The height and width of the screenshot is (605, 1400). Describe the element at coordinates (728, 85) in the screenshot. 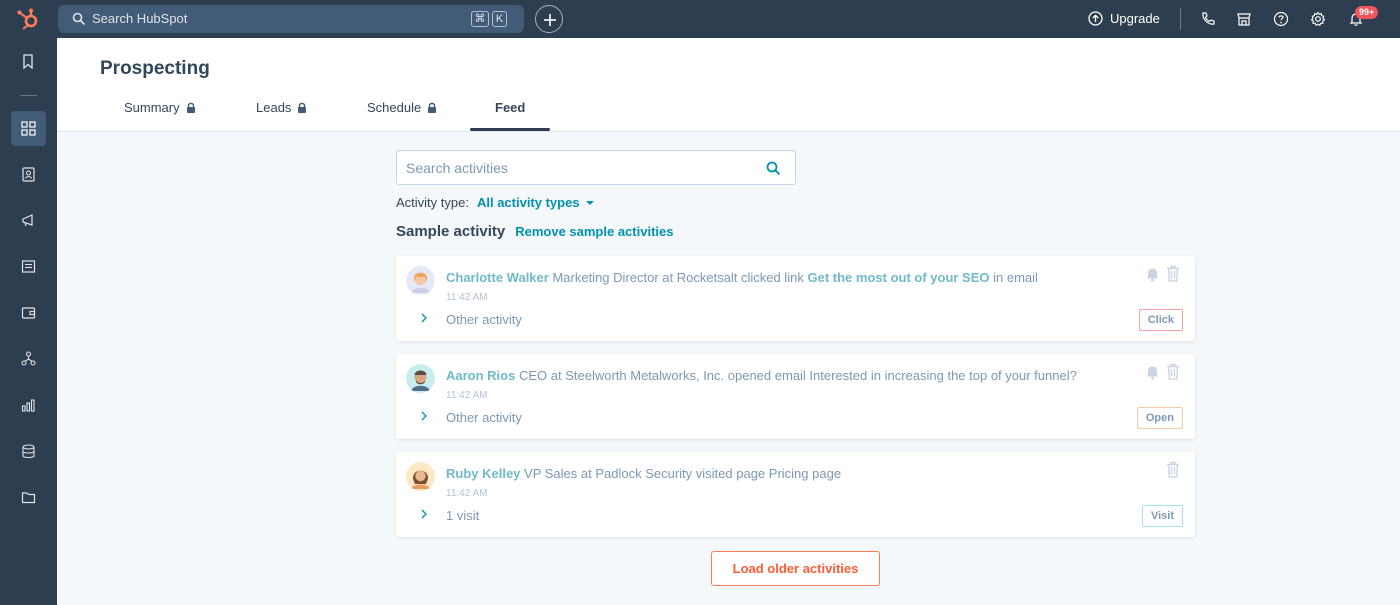

I see `page-header: Prospecting Summary Leads Schedule Feed` at that location.